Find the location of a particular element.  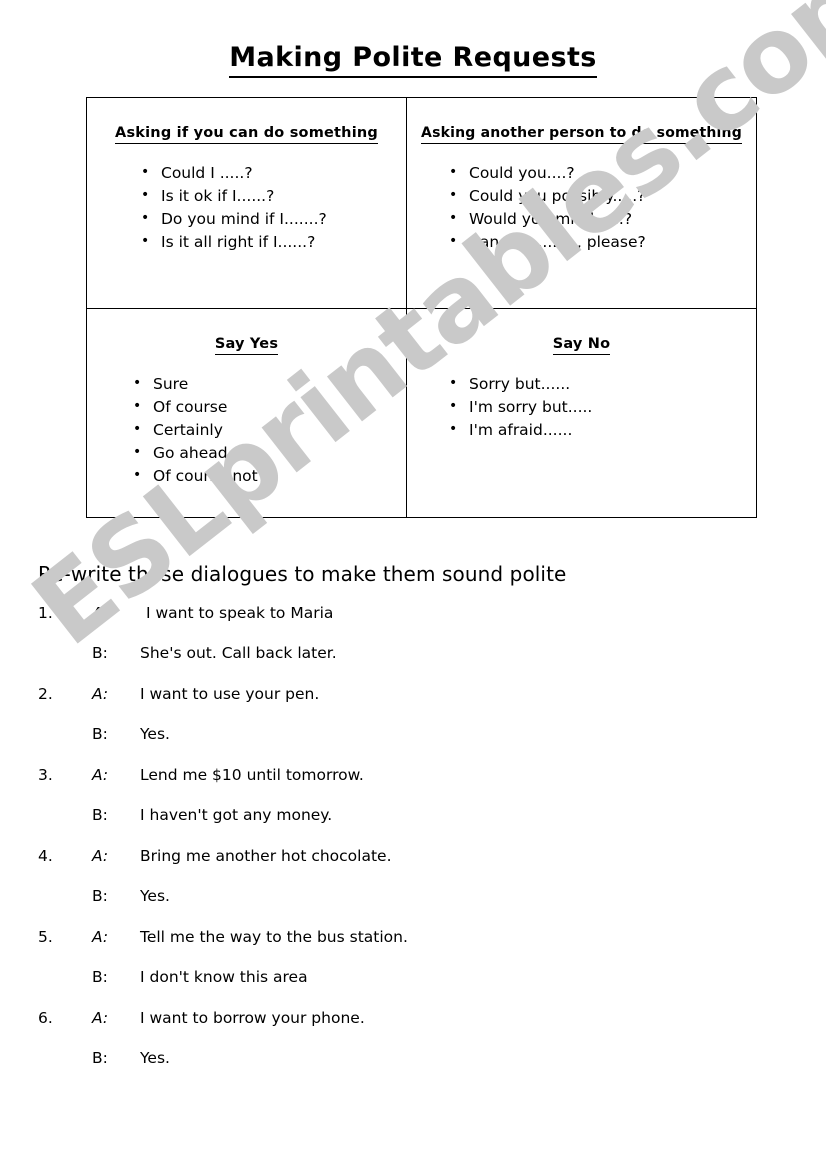

dialogue-line-b: B: I don't know this area is located at coordinates (413, 988).